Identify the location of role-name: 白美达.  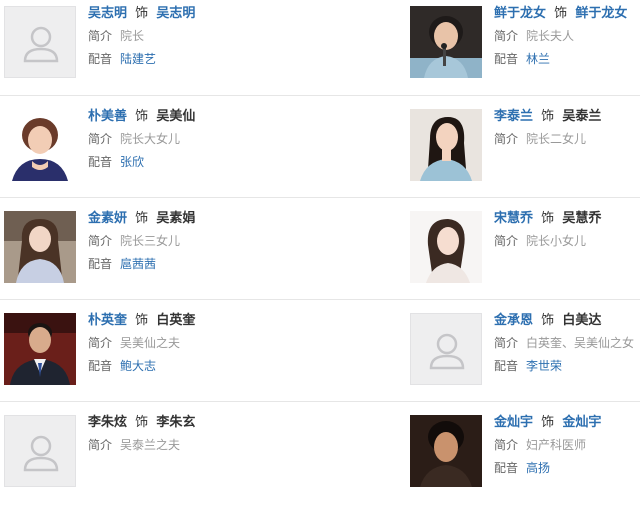
(582, 320).